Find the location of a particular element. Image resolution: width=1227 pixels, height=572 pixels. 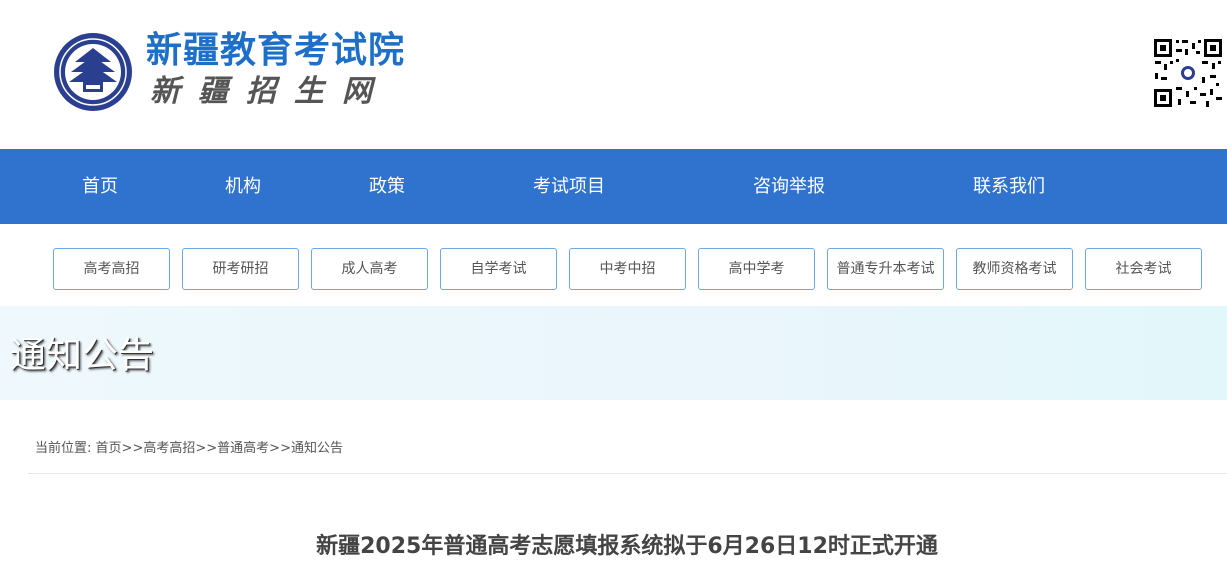

site-title: 新疆教育考试院 is located at coordinates (275, 51).